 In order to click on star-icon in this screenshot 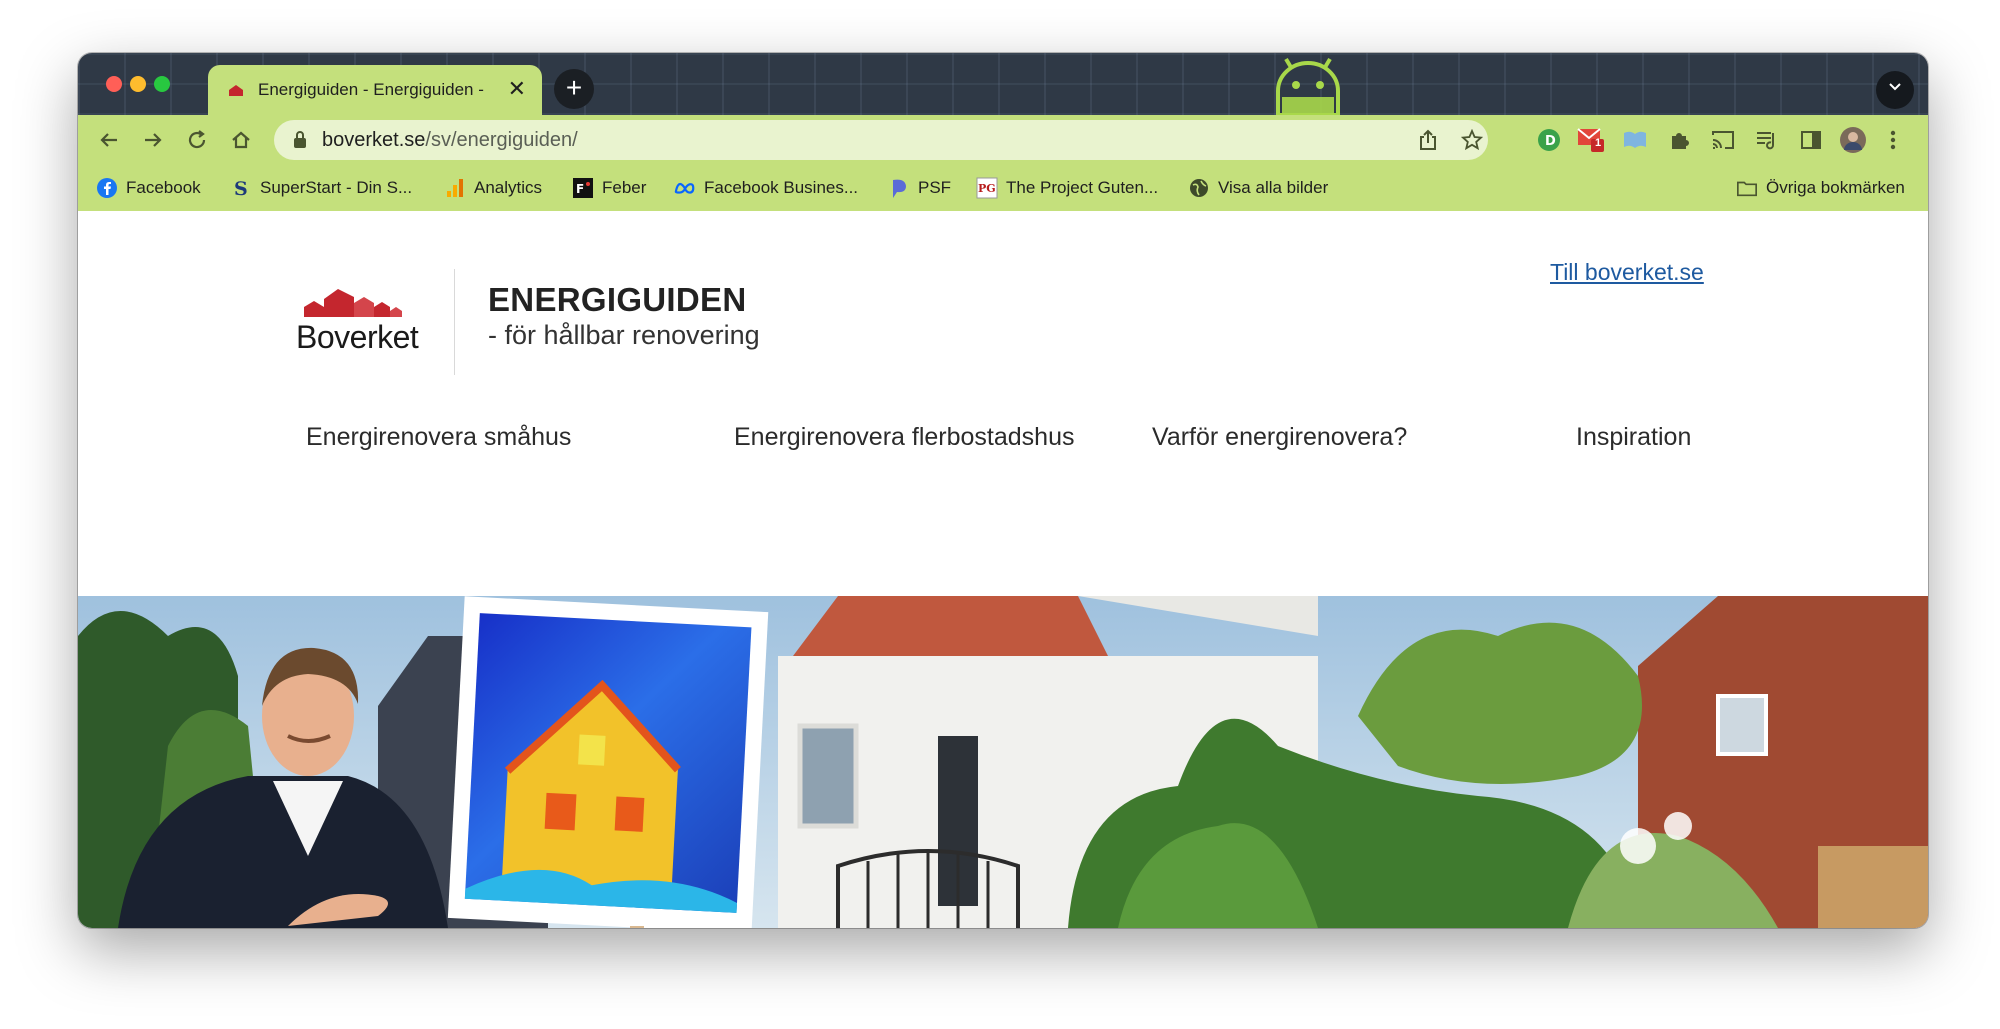, I will do `click(1472, 140)`.